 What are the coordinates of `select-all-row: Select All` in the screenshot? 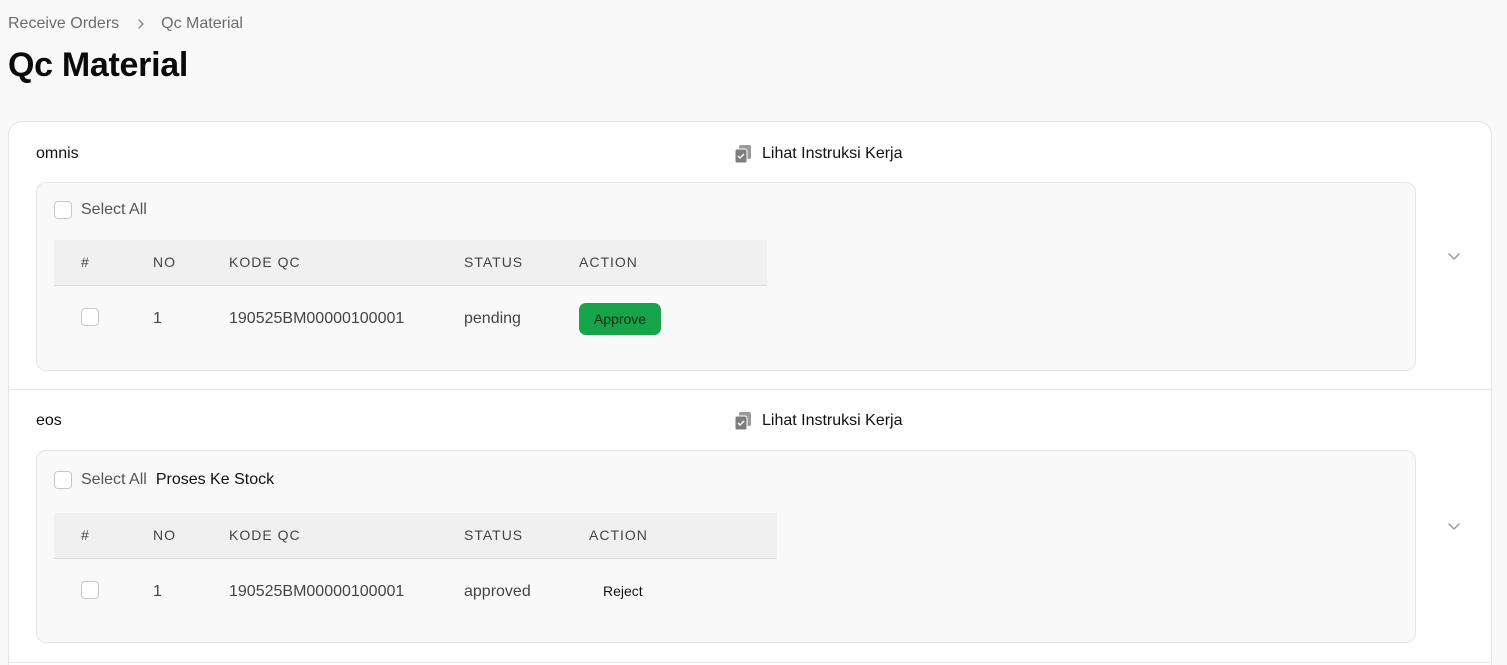 It's located at (100, 210).